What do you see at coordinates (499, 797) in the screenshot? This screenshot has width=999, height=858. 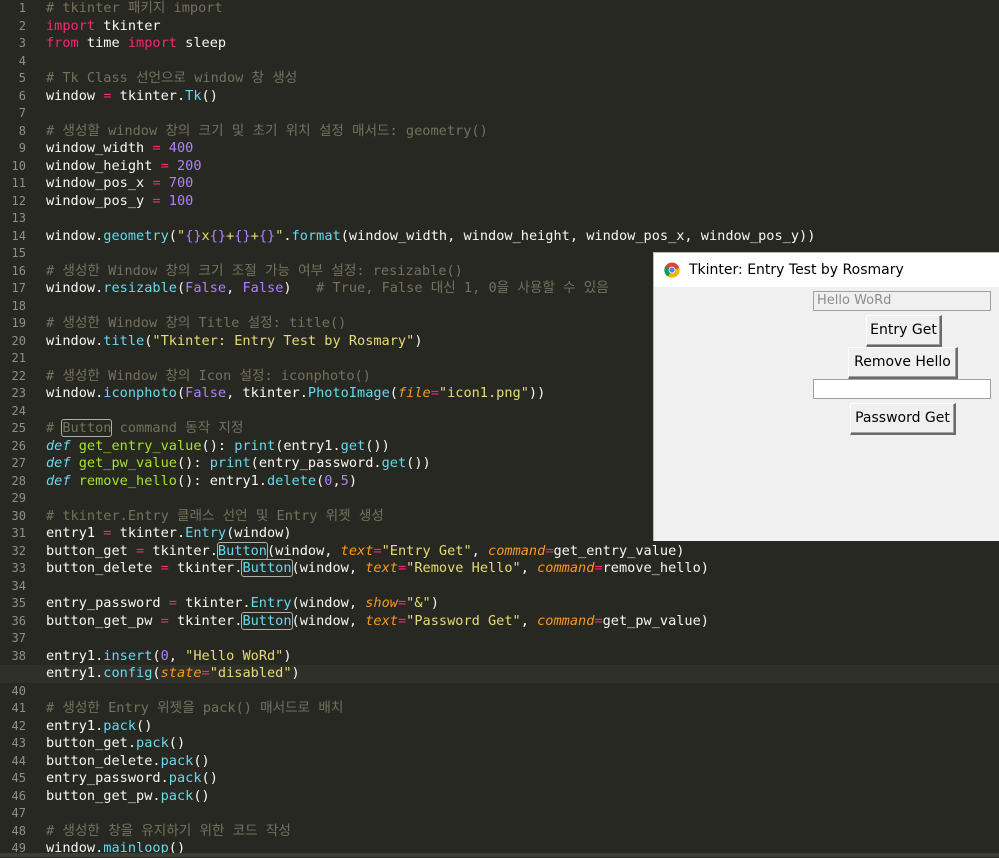 I see `code-line-46: button_get_pw.pack()` at bounding box center [499, 797].